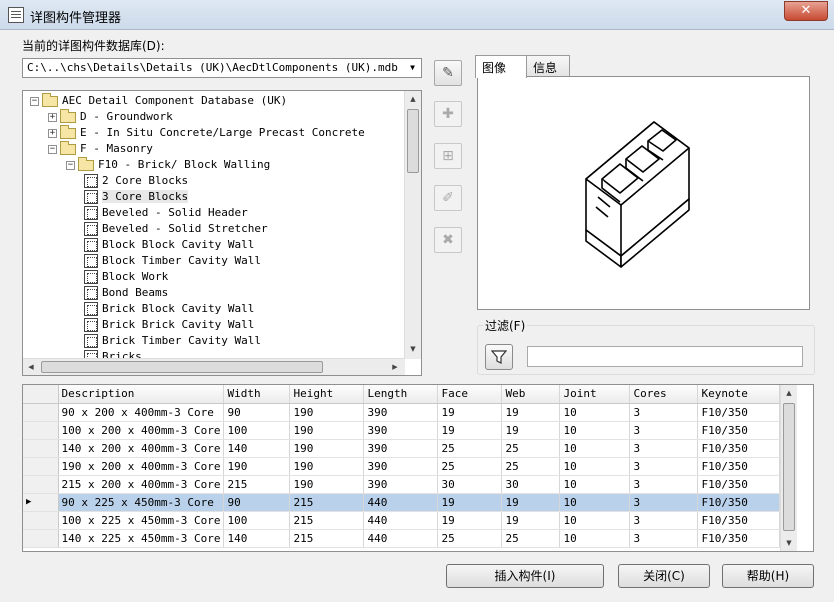 The width and height of the screenshot is (834, 602). What do you see at coordinates (664, 576) in the screenshot?
I see `close-button: 关闭(C)` at bounding box center [664, 576].